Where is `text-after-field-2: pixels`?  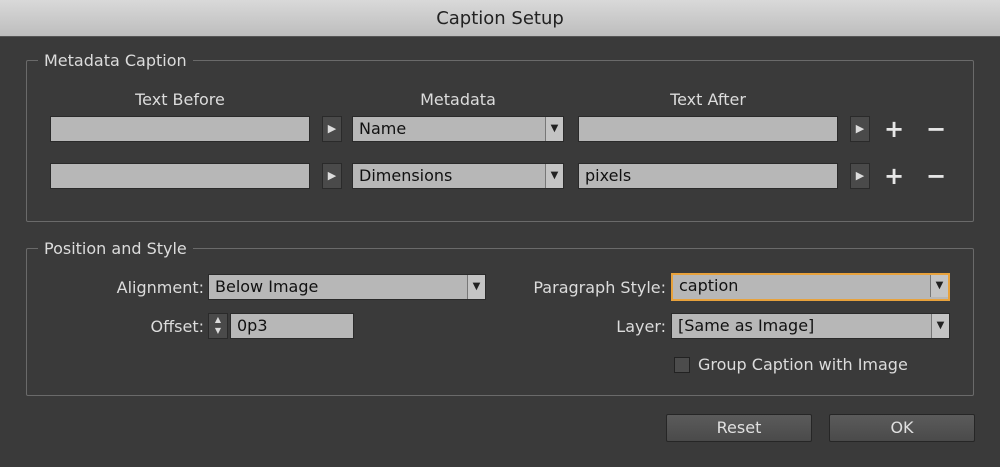
text-after-field-2: pixels is located at coordinates (708, 176).